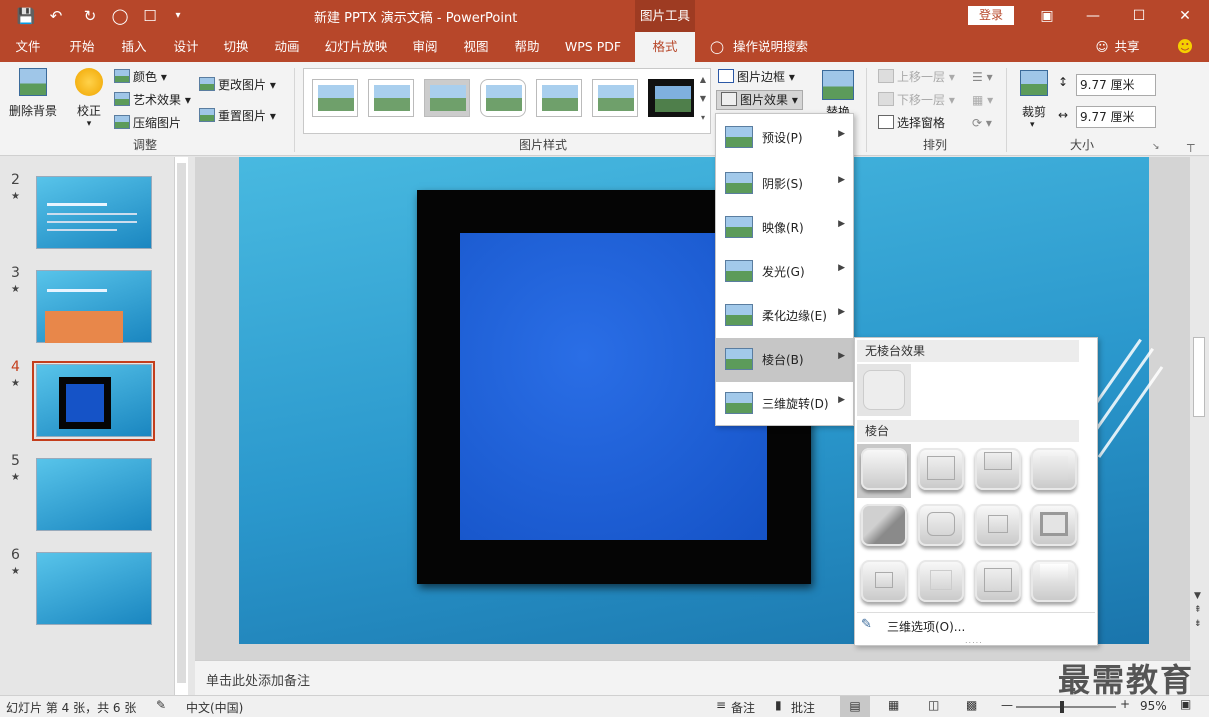 The height and width of the screenshot is (717, 1209). Describe the element at coordinates (593, 47) in the screenshot. I see `tab-wps-pdf: WPS PDF` at that location.